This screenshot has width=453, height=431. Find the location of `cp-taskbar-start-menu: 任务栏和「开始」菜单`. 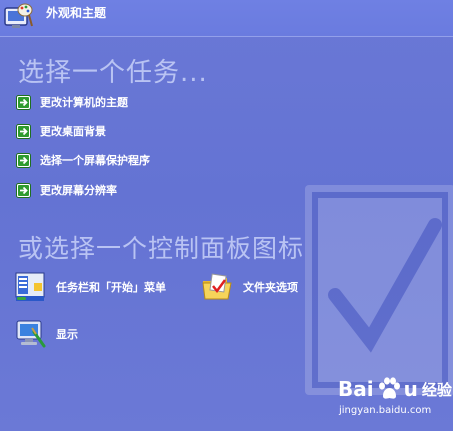

cp-taskbar-start-menu: 任务栏和「开始」菜单 is located at coordinates (90, 287).